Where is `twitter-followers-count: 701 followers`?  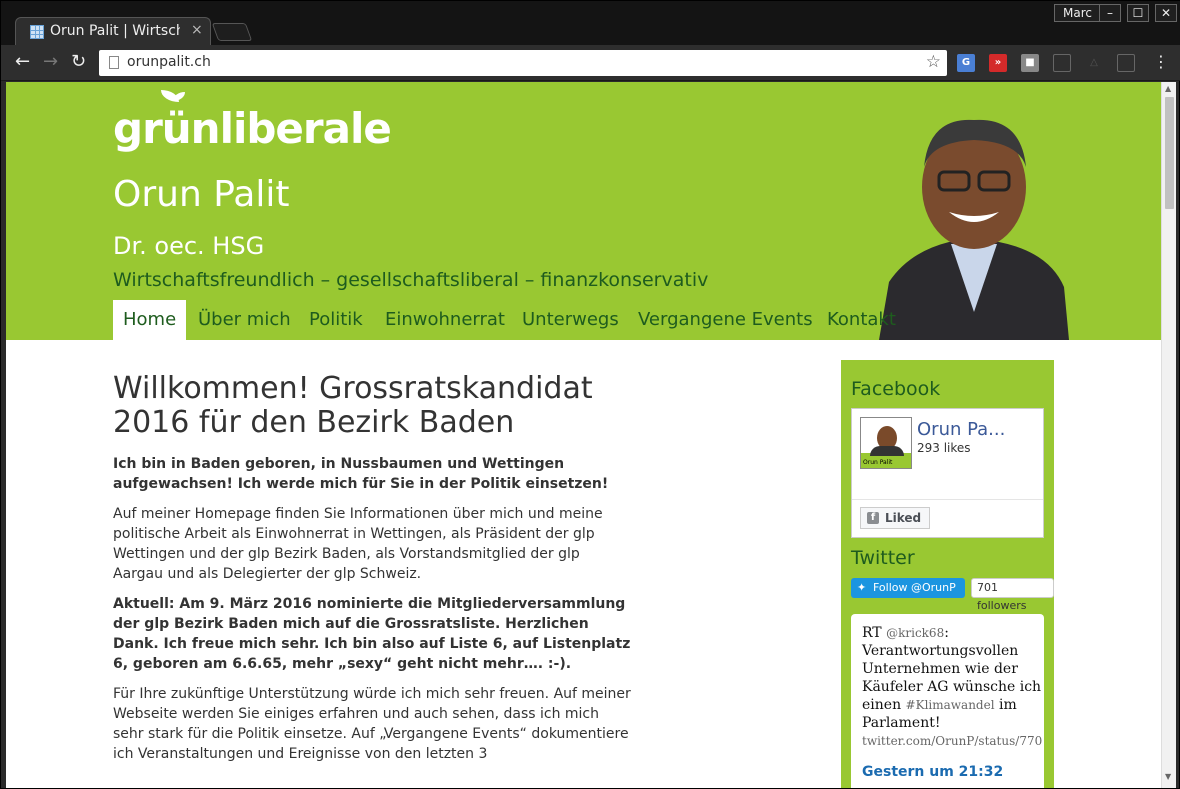
twitter-followers-count: 701 followers is located at coordinates (1012, 595).